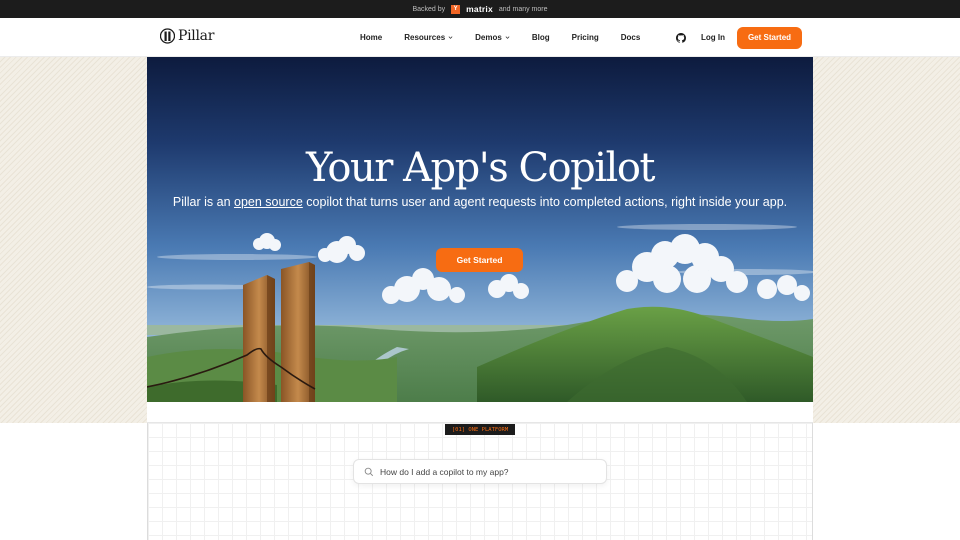  I want to click on nav-demos: Demos, so click(492, 37).